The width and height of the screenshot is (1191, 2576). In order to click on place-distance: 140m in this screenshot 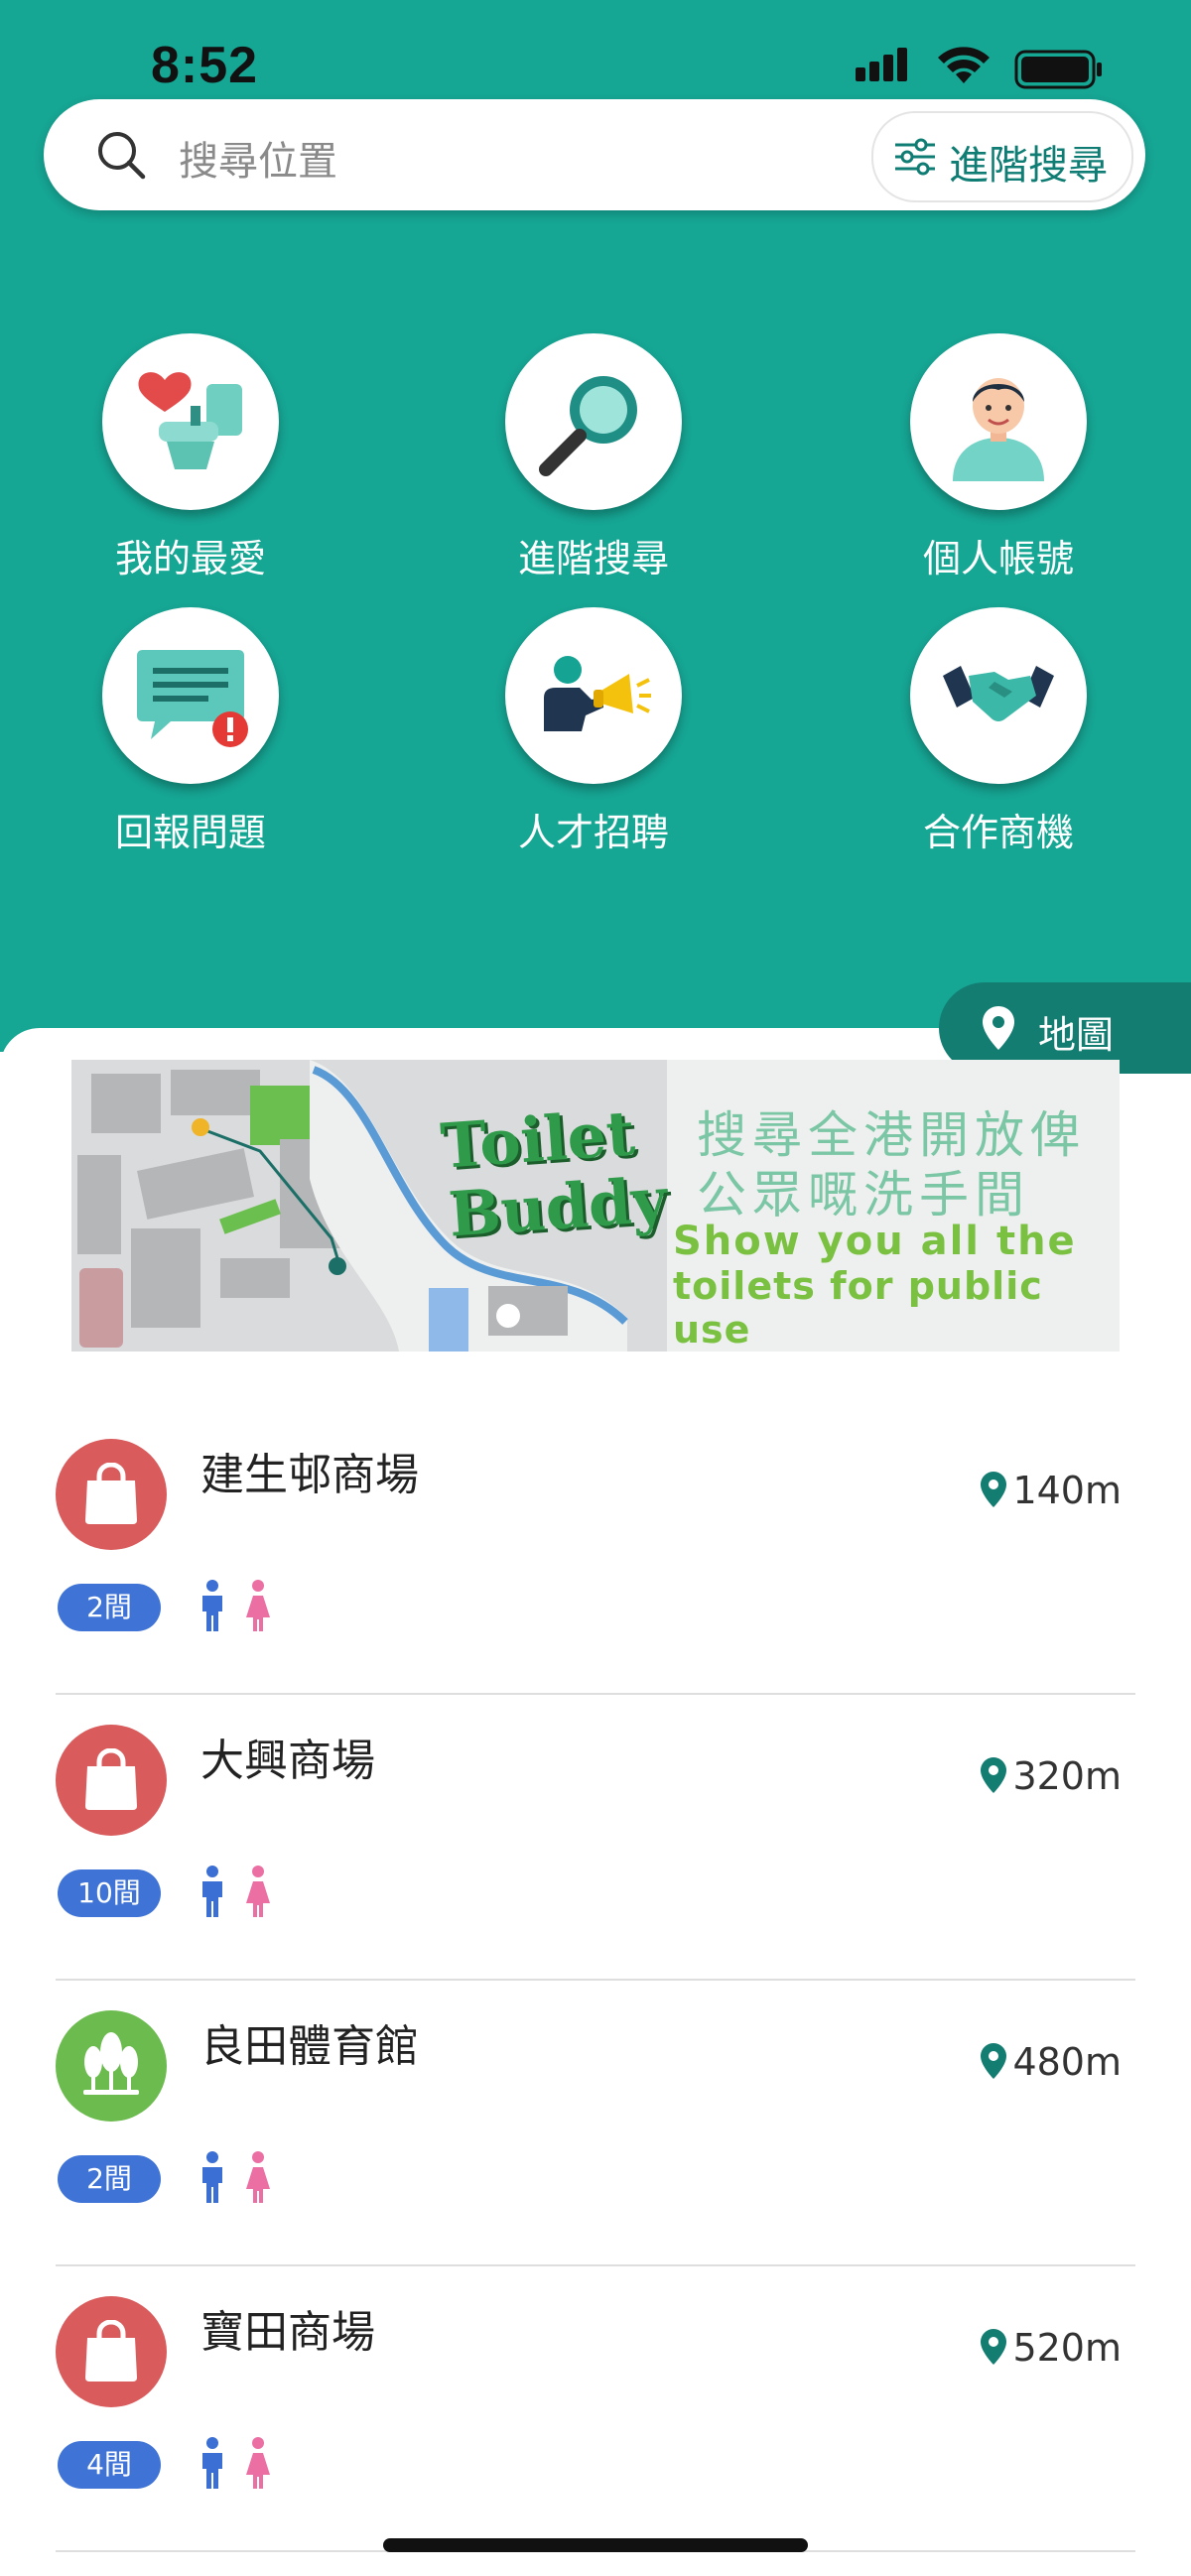, I will do `click(1051, 1491)`.